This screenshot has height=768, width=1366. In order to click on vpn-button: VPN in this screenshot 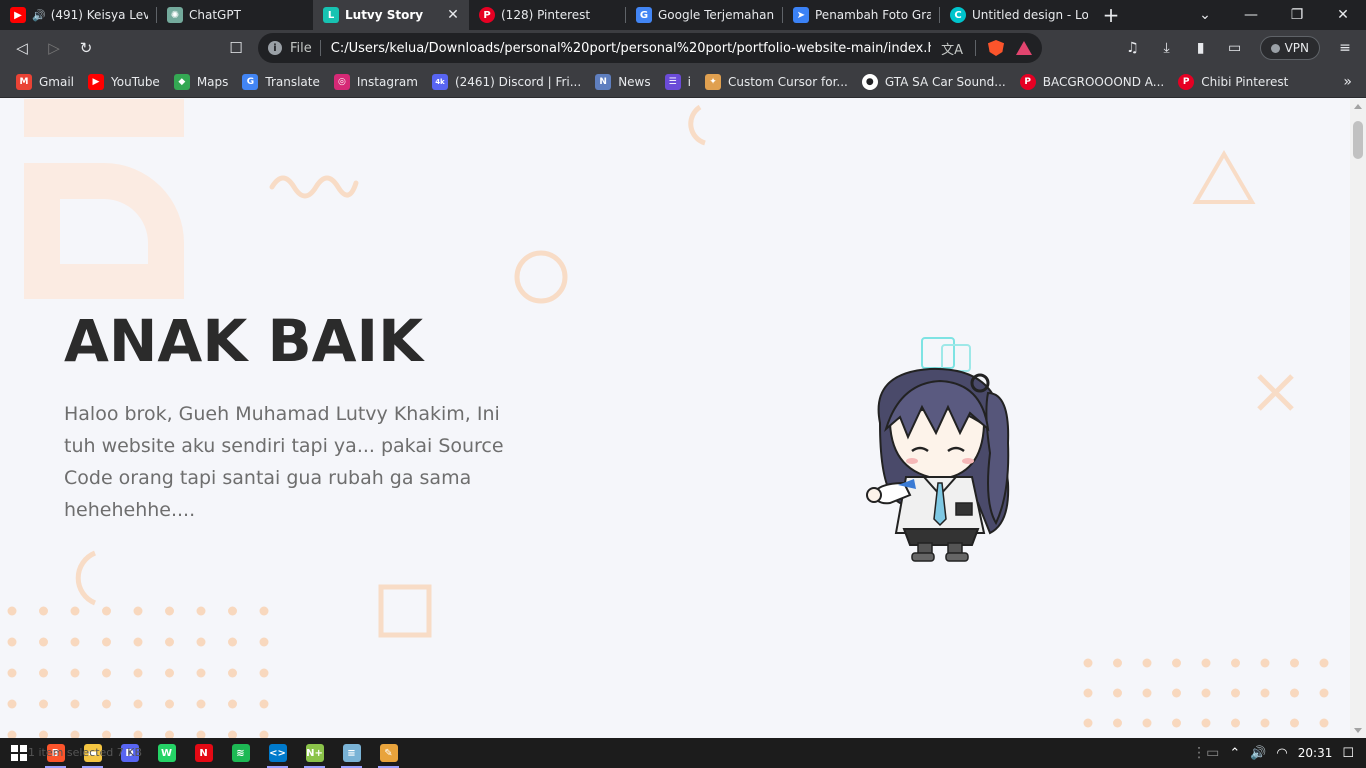, I will do `click(1289, 48)`.